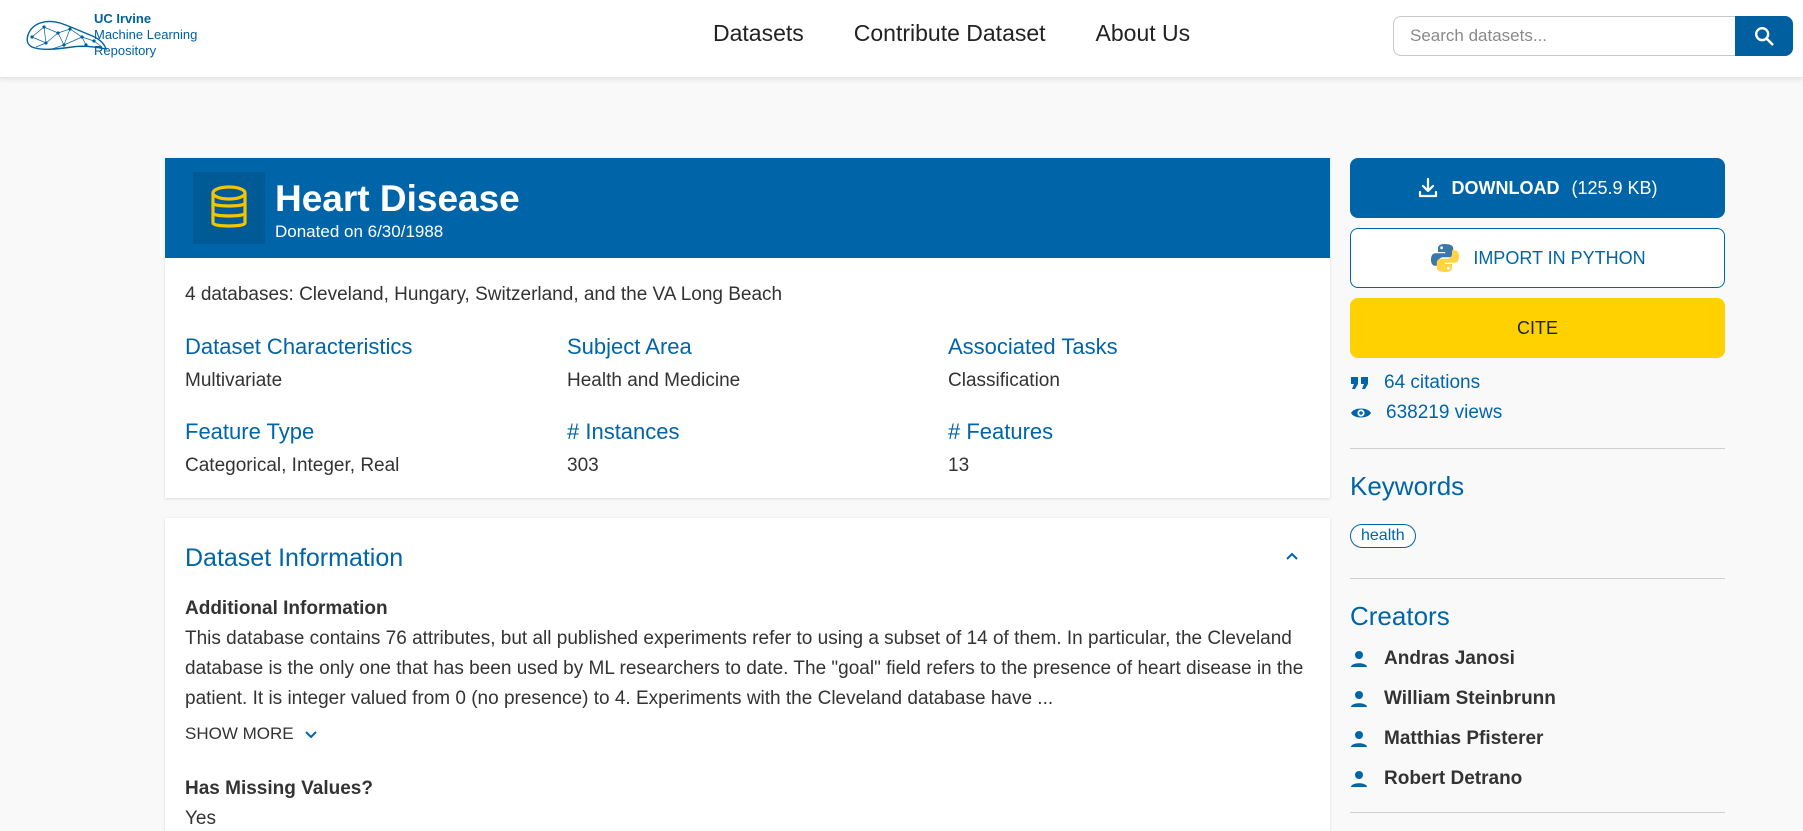 The image size is (1803, 831). What do you see at coordinates (1292, 556) in the screenshot?
I see `chevron-up-icon` at bounding box center [1292, 556].